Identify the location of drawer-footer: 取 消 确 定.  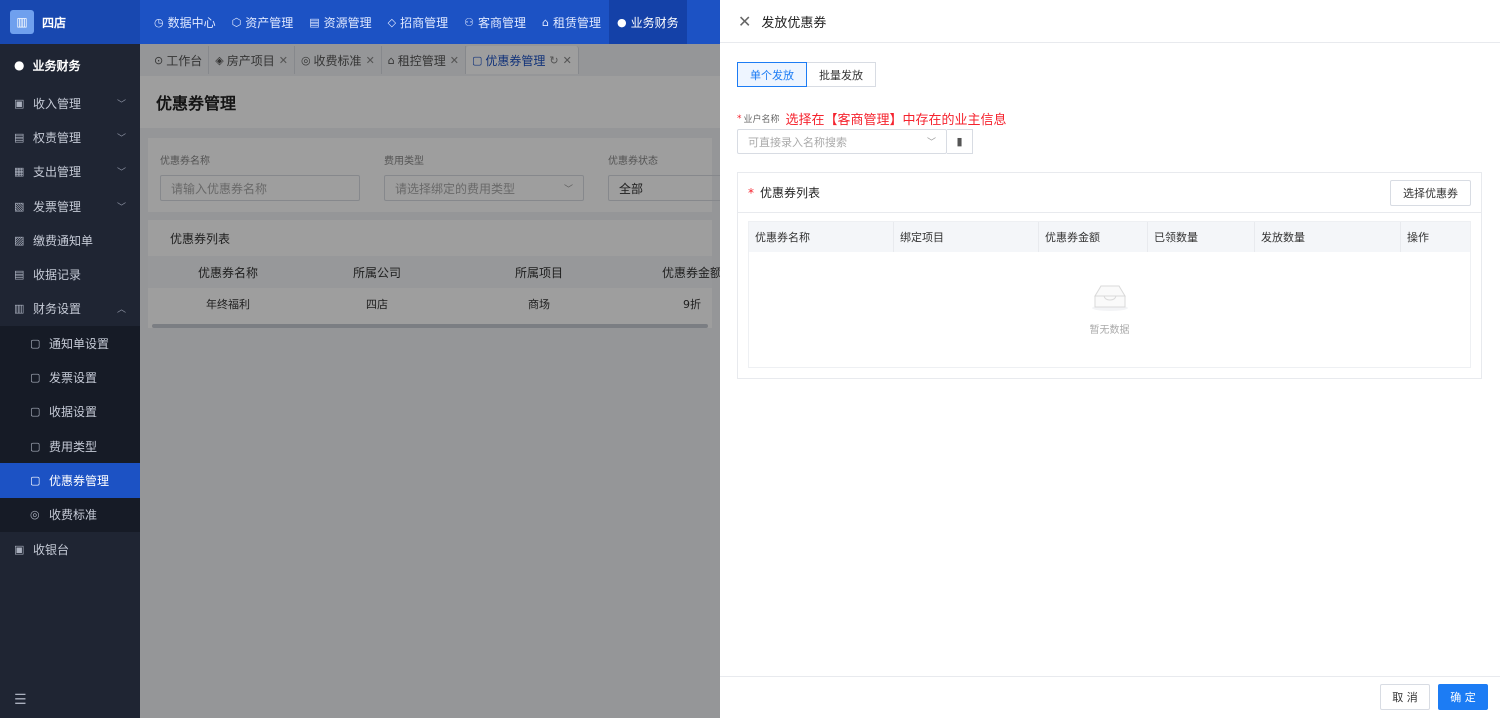
(1110, 697).